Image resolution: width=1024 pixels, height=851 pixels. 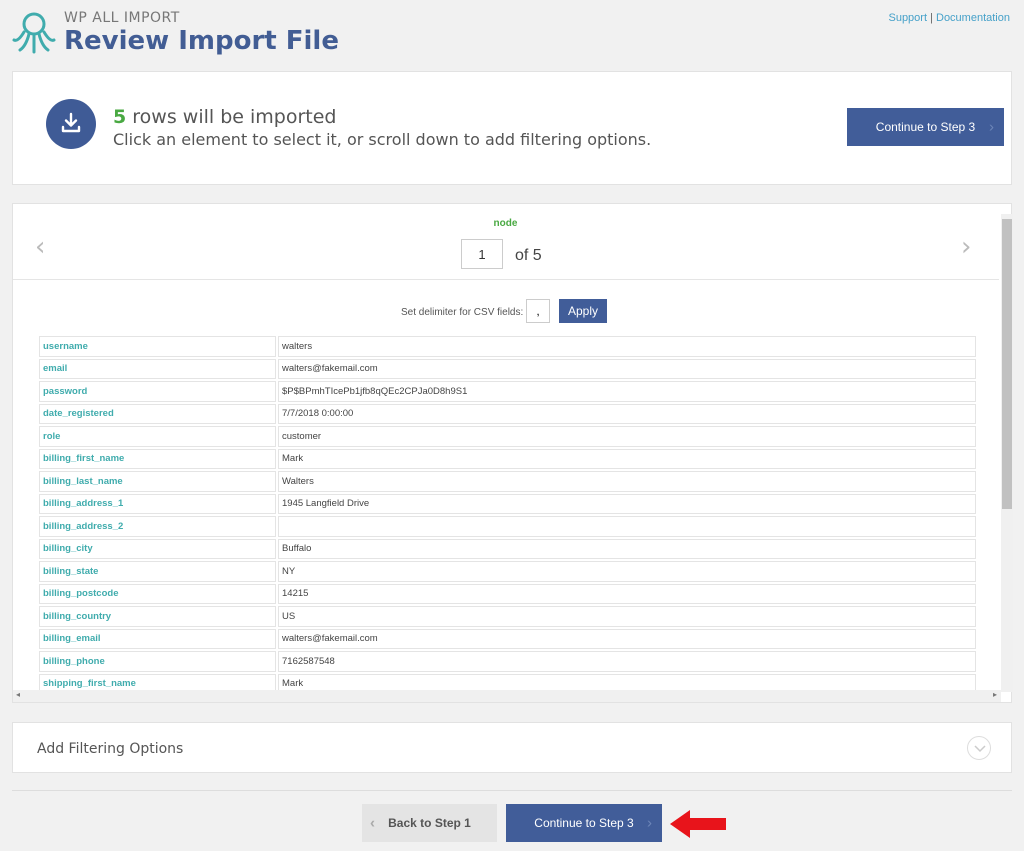 What do you see at coordinates (627, 526) in the screenshot?
I see `field-value` at bounding box center [627, 526].